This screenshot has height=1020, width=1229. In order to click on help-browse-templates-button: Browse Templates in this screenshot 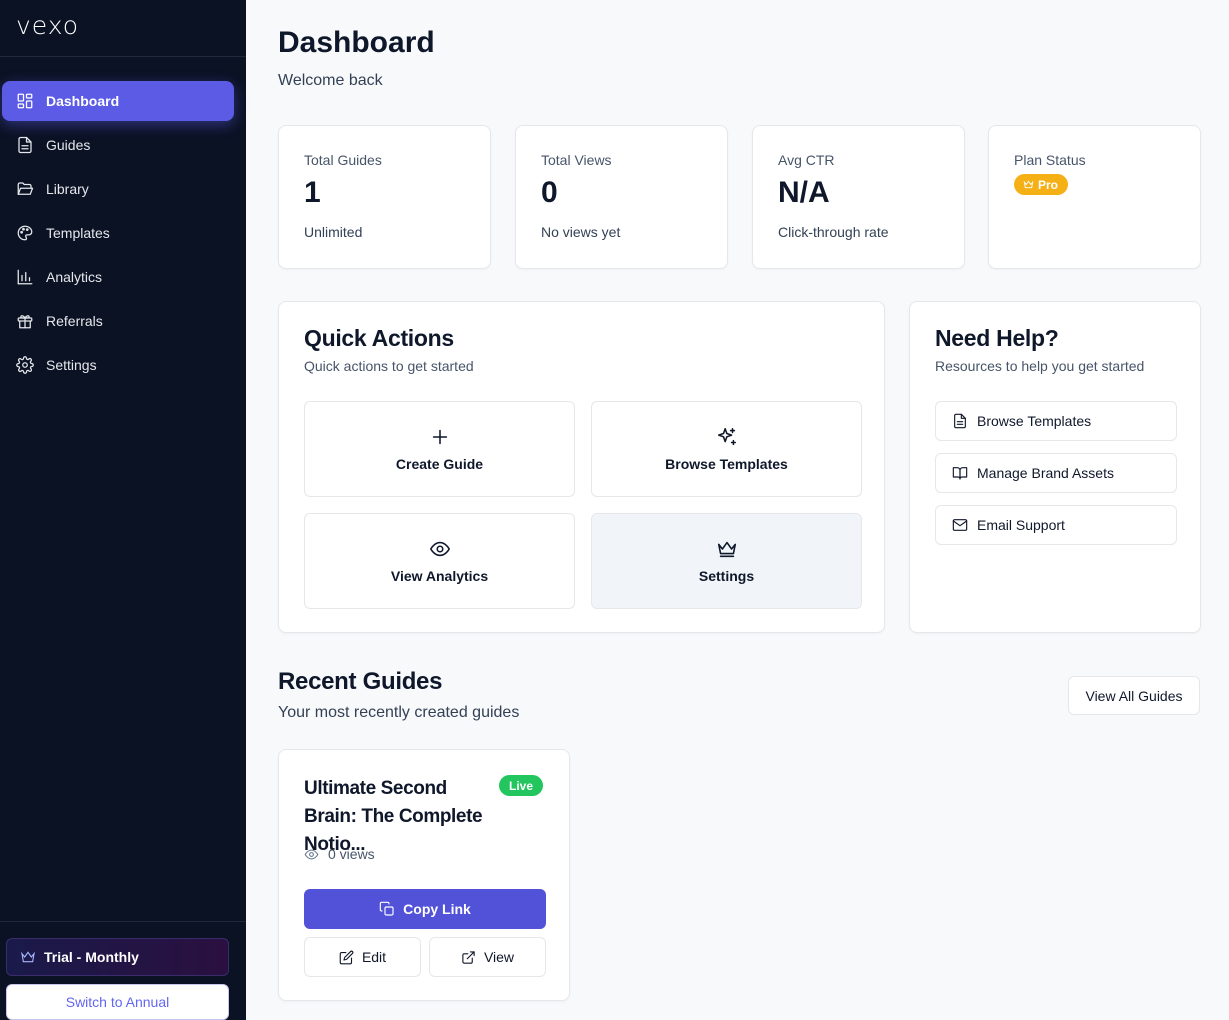, I will do `click(1056, 421)`.